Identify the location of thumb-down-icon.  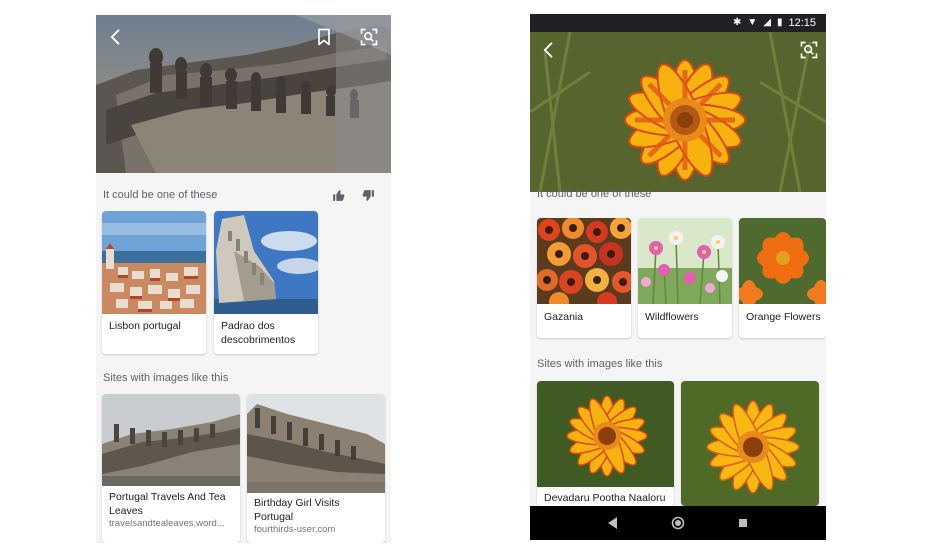
(368, 195).